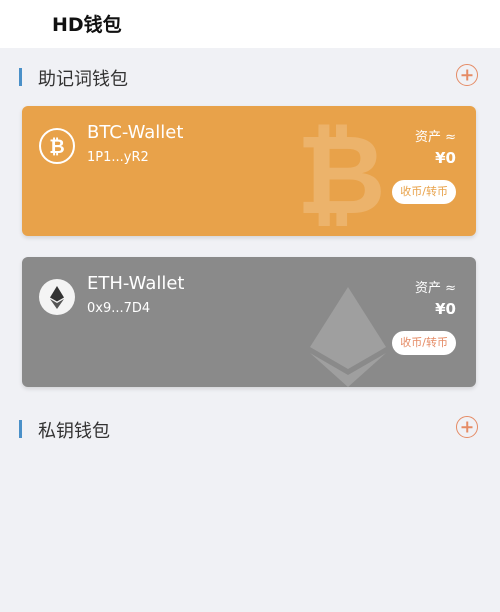 The height and width of the screenshot is (612, 500). What do you see at coordinates (467, 427) in the screenshot?
I see `add-private-key-wallet-button` at bounding box center [467, 427].